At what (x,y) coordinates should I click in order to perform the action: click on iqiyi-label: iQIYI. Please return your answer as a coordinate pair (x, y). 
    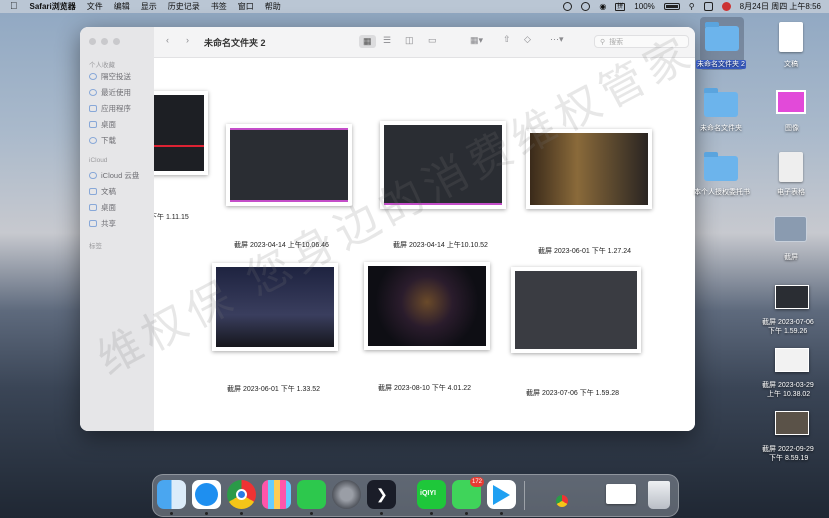
    Looking at the image, I should click on (428, 493).